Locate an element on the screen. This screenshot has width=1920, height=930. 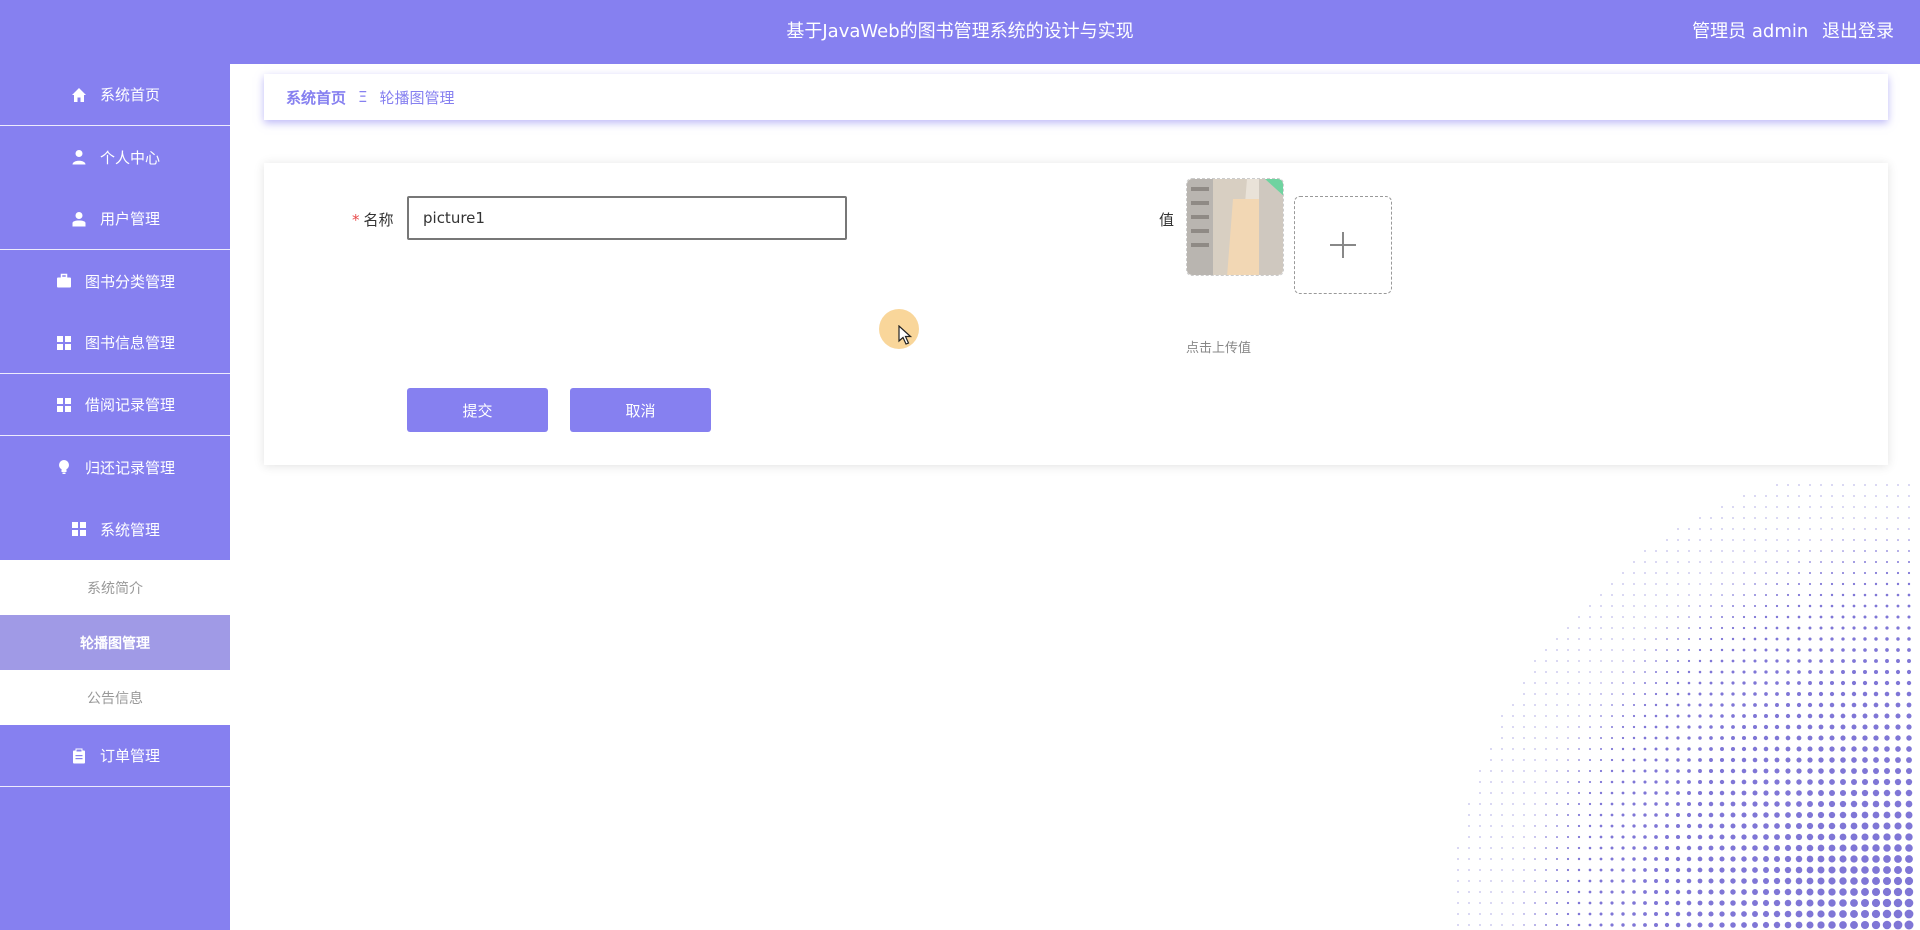
sidebar-item-profile: 个人中心 is located at coordinates (115, 157).